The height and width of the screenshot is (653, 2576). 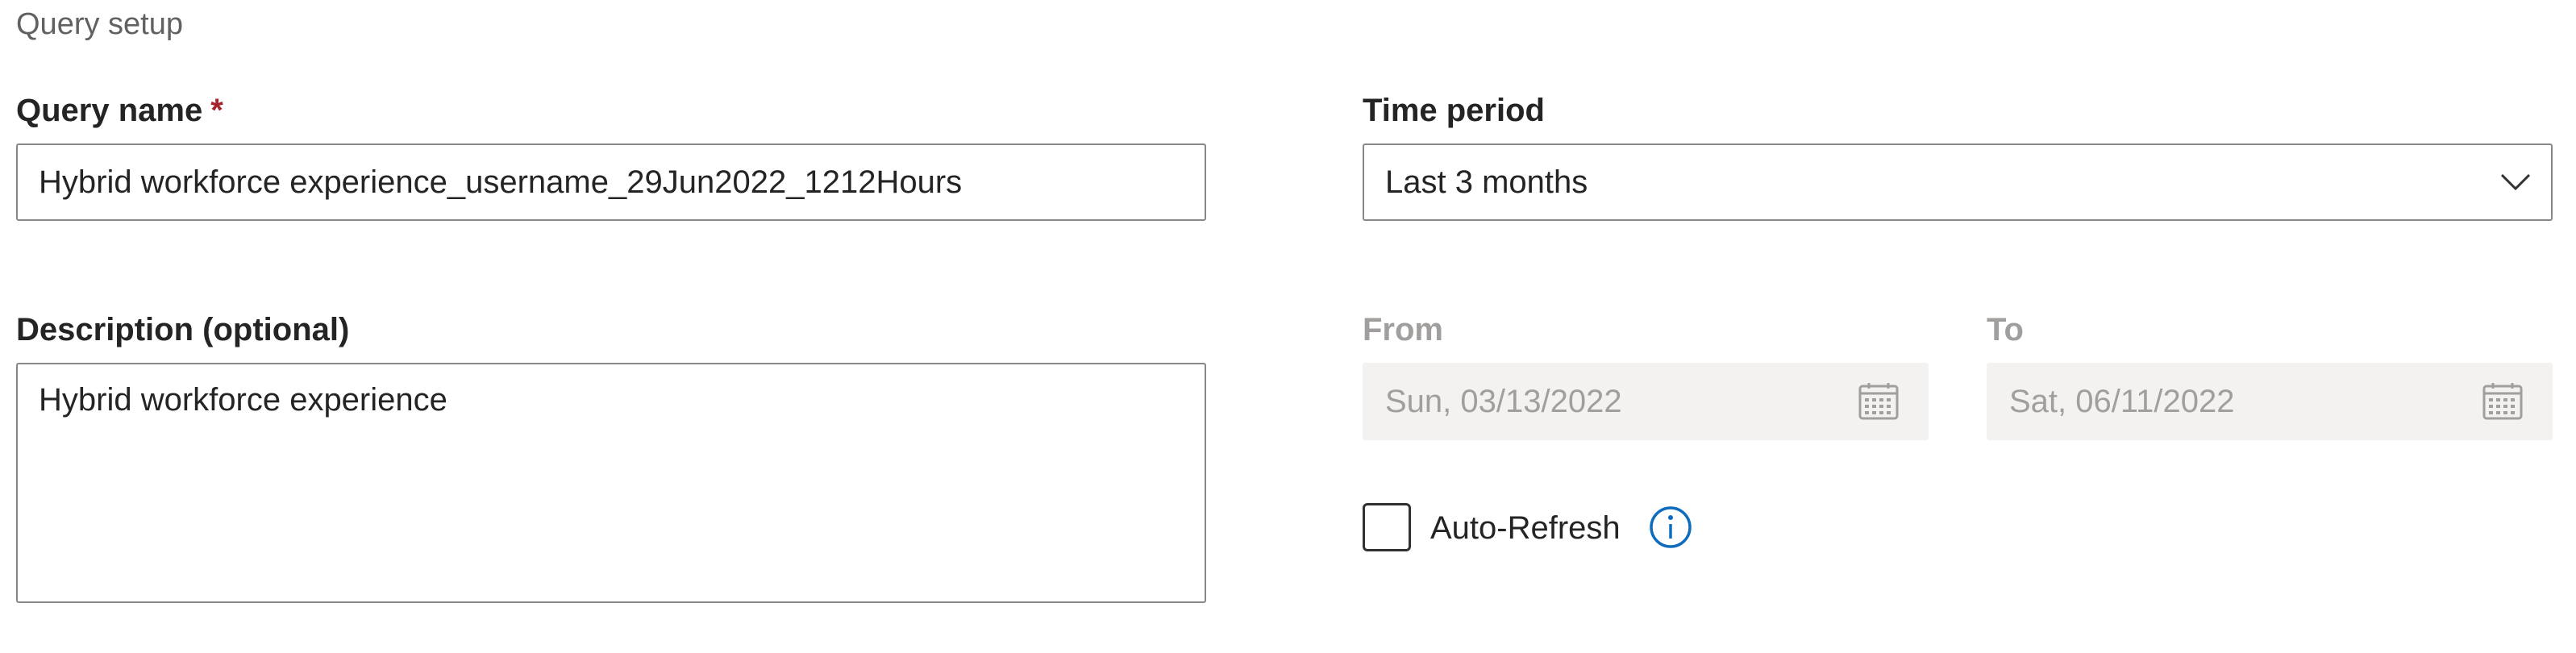 I want to click on to-date-value: Sat, 06/11/2022, so click(x=2122, y=401).